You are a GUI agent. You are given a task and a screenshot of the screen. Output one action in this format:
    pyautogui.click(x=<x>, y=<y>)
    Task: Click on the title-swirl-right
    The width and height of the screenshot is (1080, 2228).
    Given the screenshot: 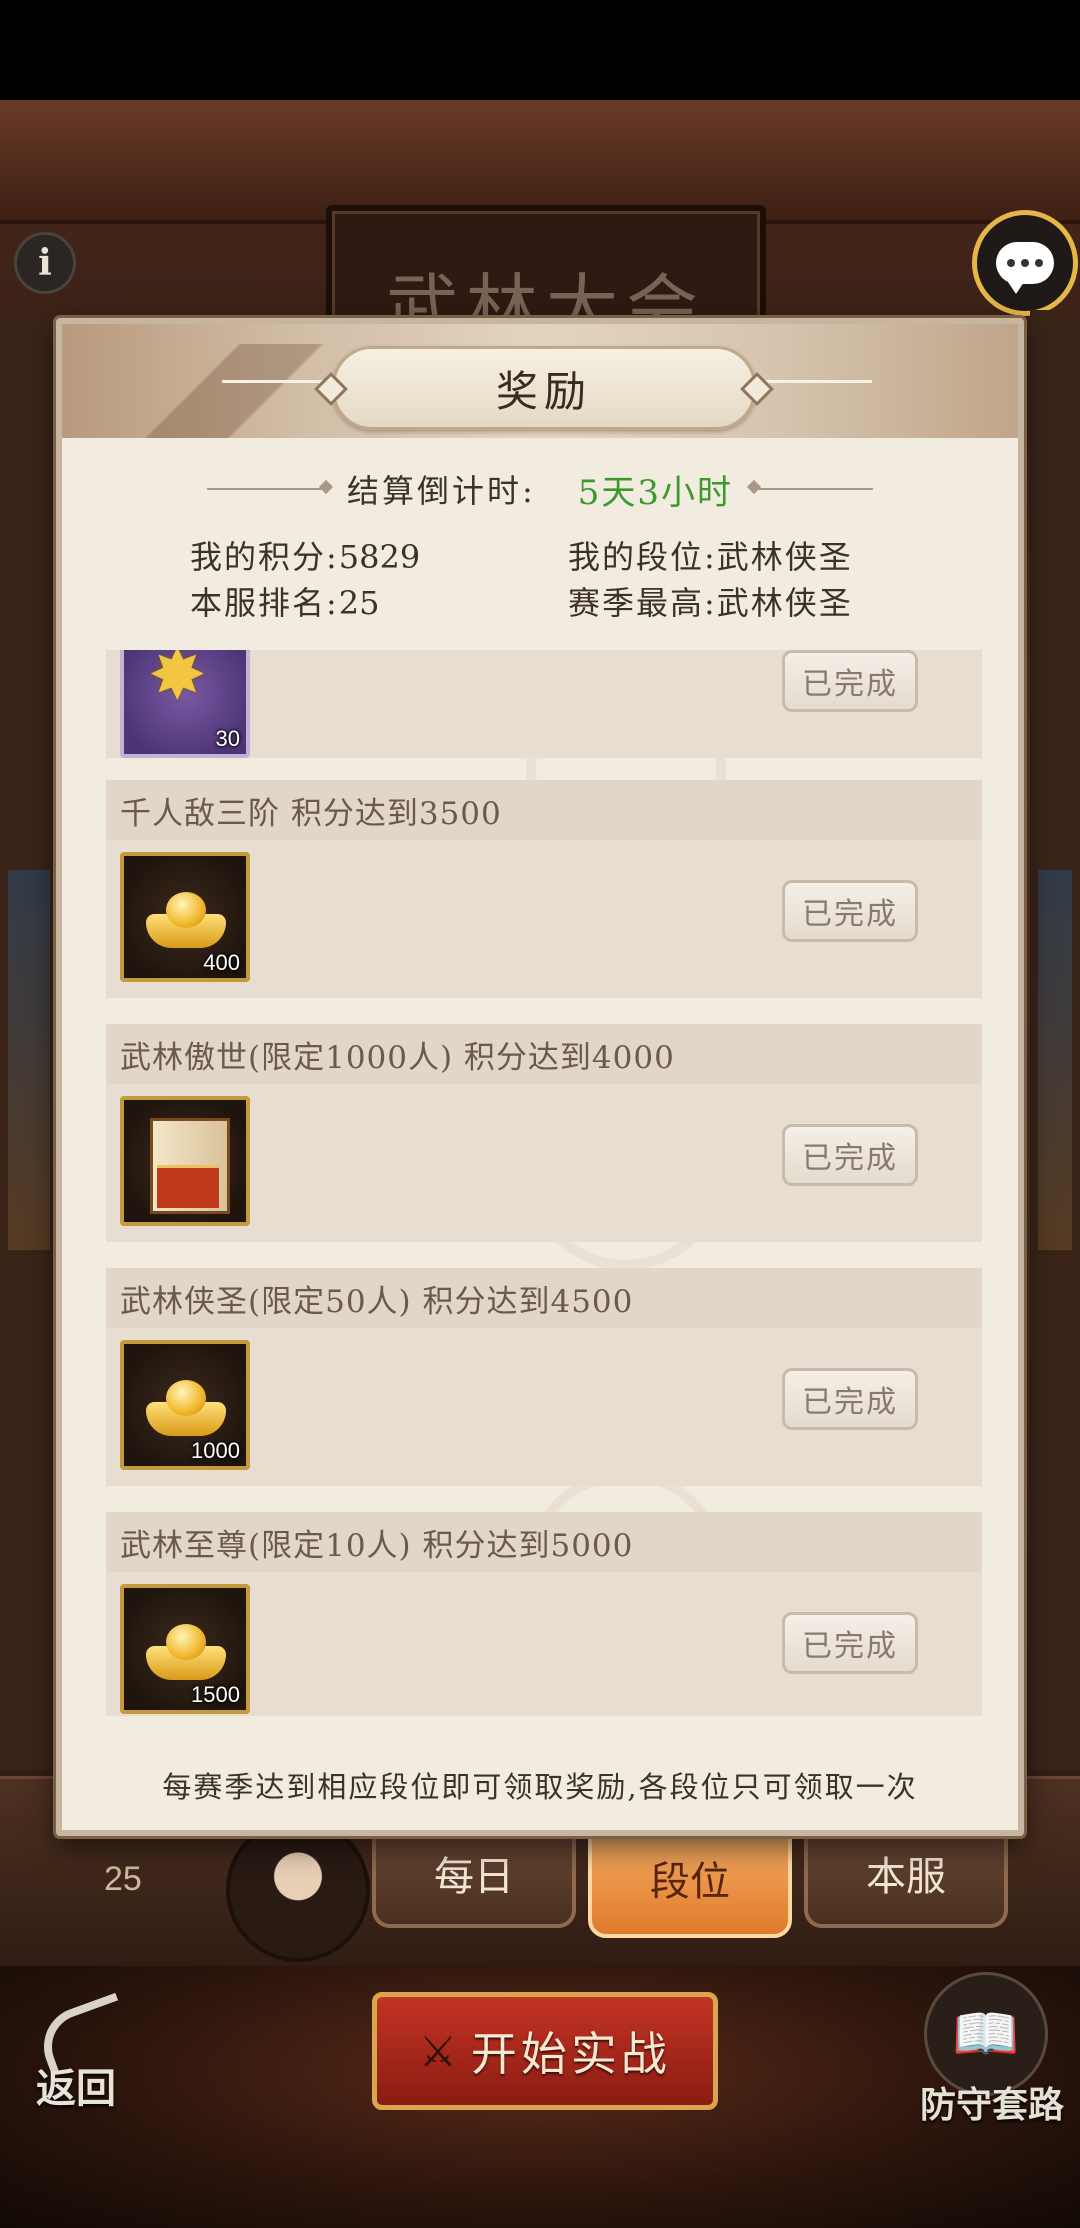 What is the action you would take?
    pyautogui.click(x=817, y=381)
    